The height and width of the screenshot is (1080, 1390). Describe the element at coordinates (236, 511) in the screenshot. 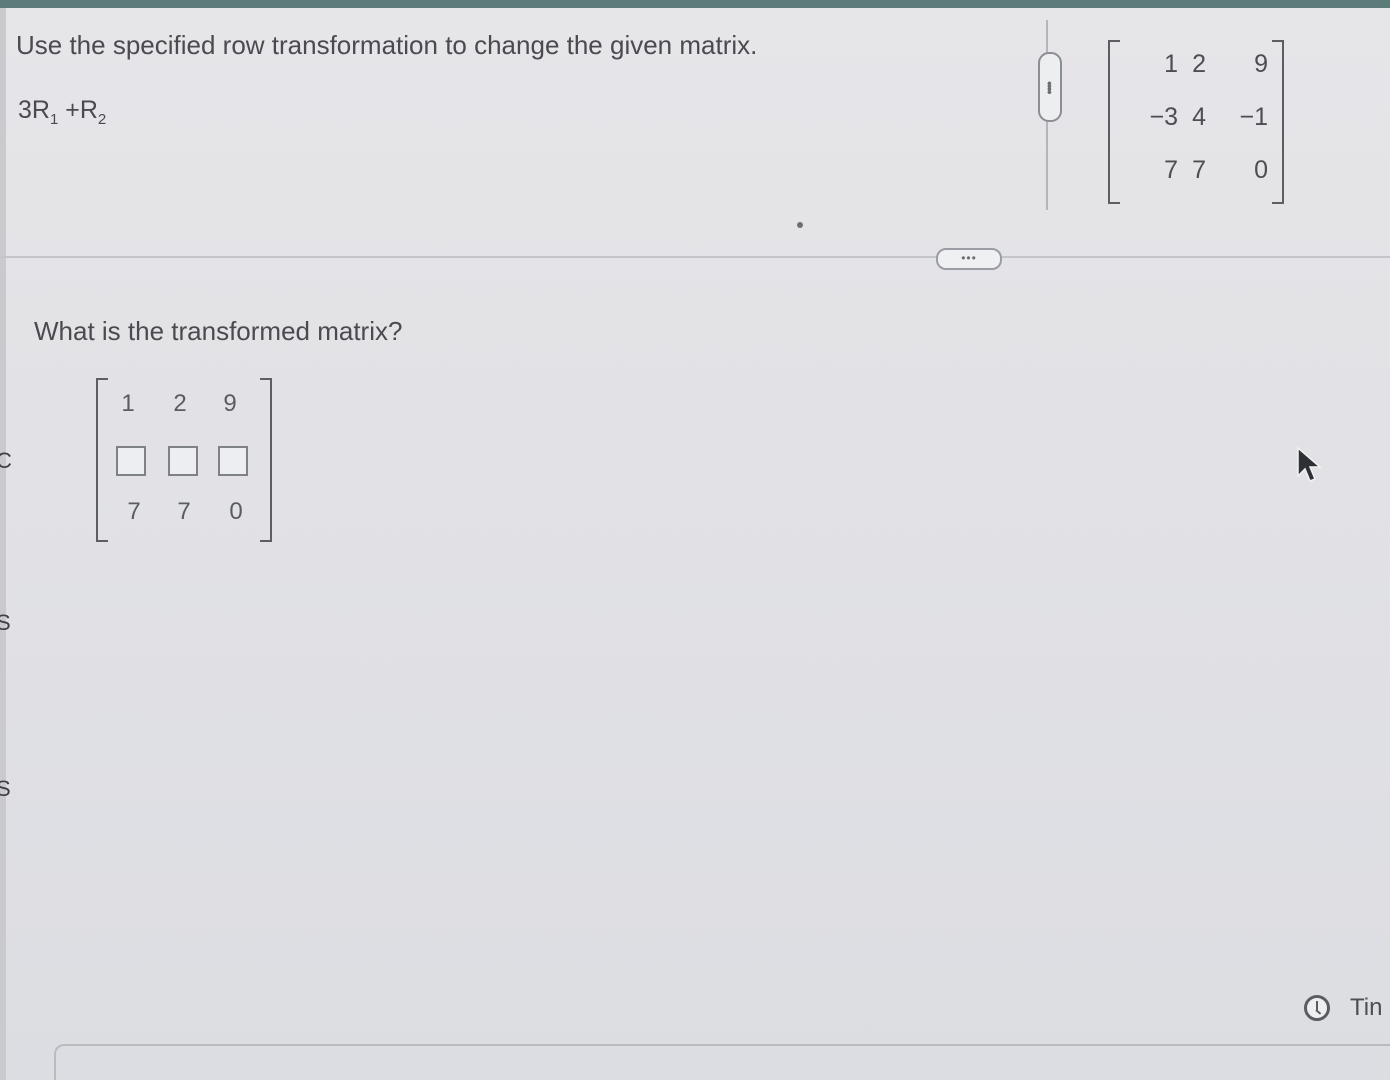

I see `answer-cell-r3c3: 0` at that location.